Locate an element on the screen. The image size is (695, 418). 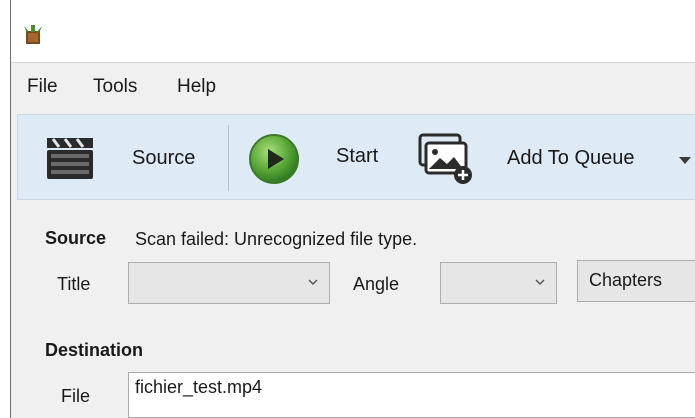
add-to-queue-label: Add To Queue is located at coordinates (571, 158).